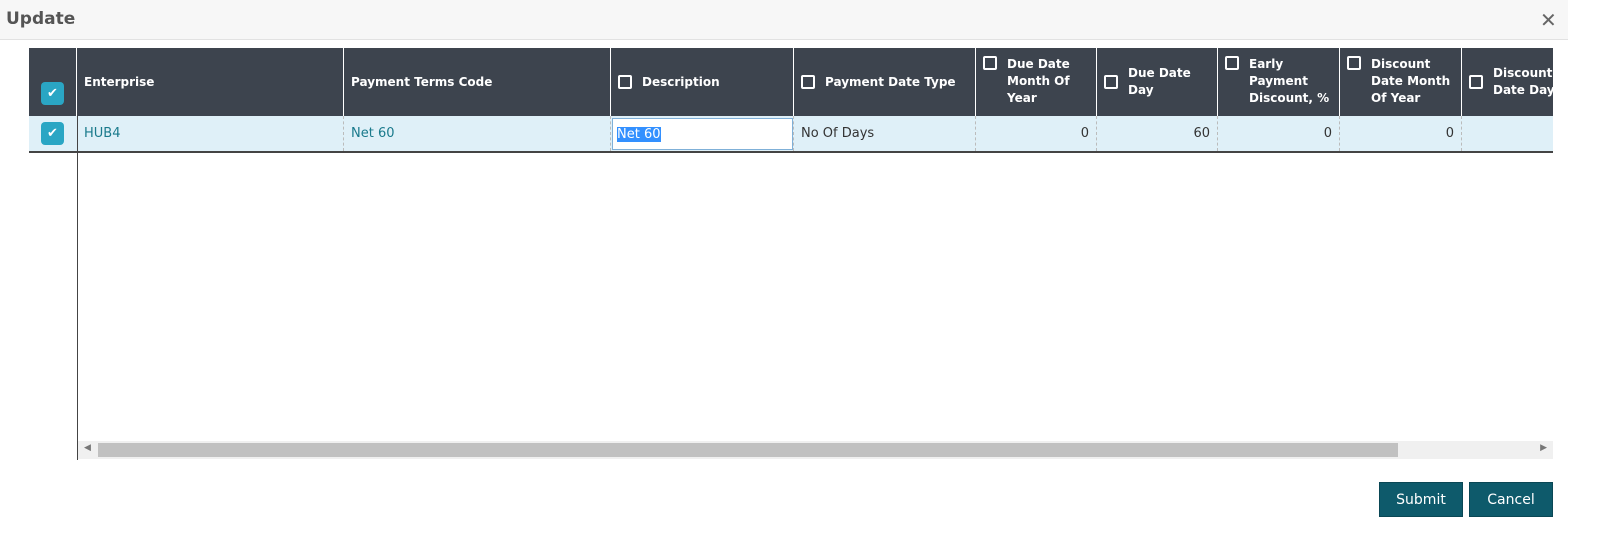 The image size is (1614, 556). I want to click on grid-divider, so click(77, 288).